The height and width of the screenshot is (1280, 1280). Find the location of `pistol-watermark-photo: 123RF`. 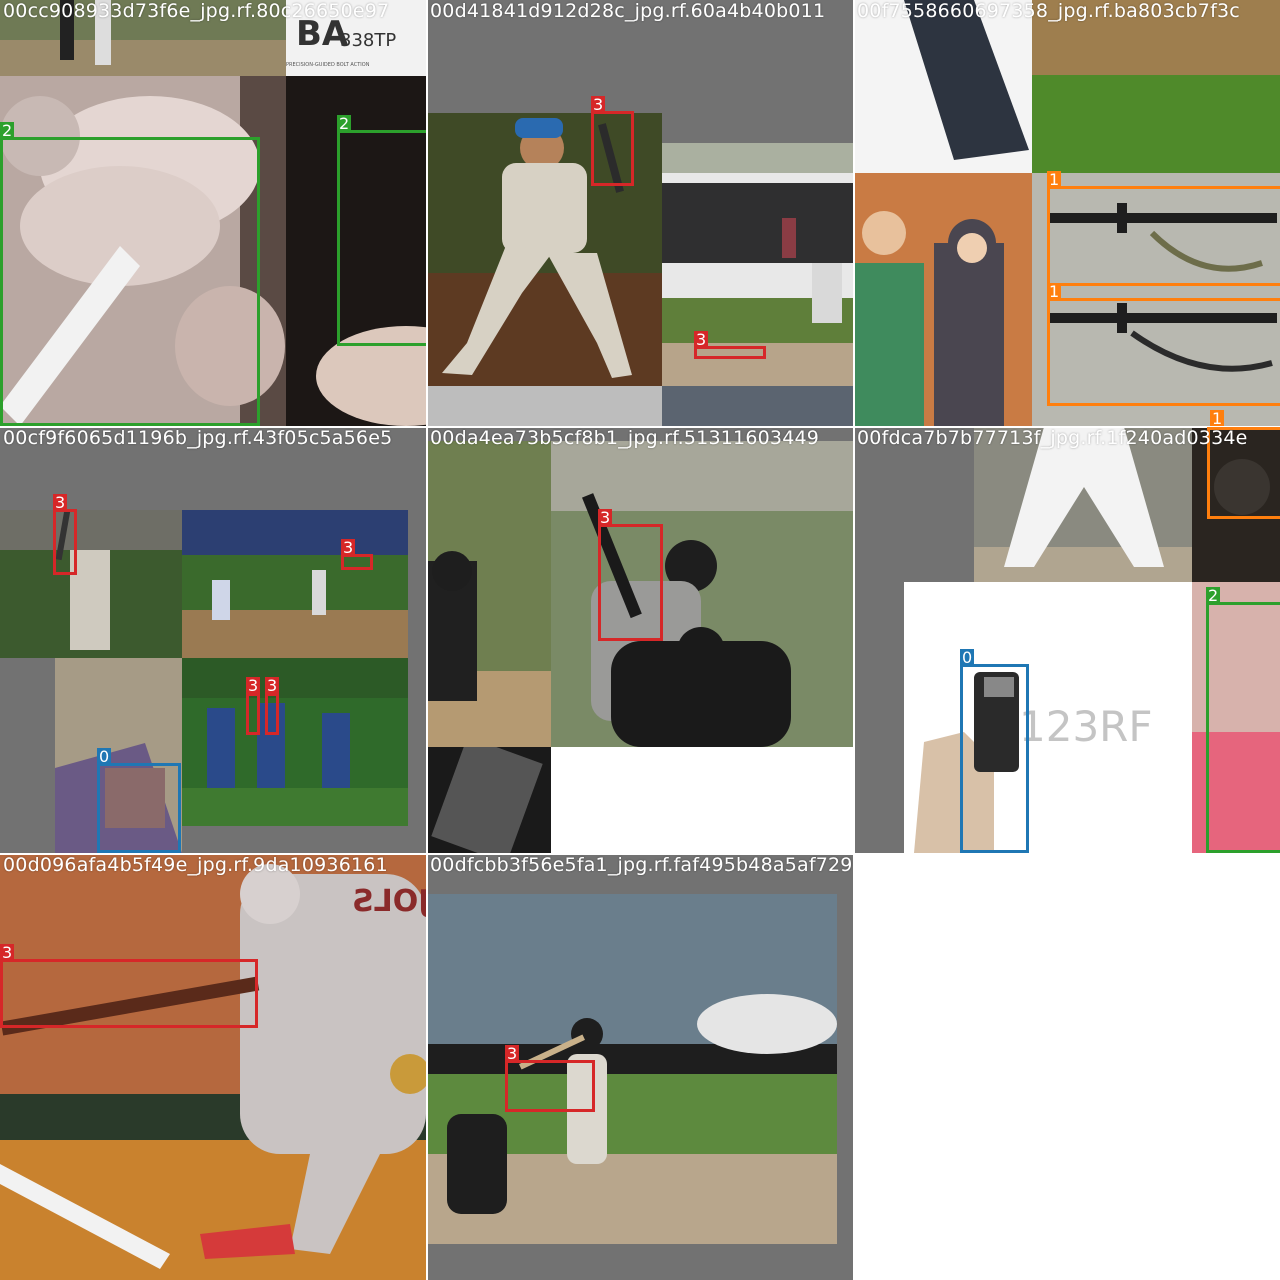

pistol-watermark-photo: 123RF is located at coordinates (1048, 717).